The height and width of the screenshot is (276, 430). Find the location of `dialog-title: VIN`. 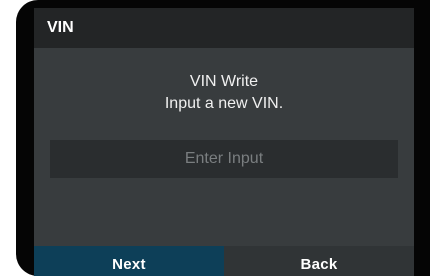

dialog-title: VIN is located at coordinates (60, 27).